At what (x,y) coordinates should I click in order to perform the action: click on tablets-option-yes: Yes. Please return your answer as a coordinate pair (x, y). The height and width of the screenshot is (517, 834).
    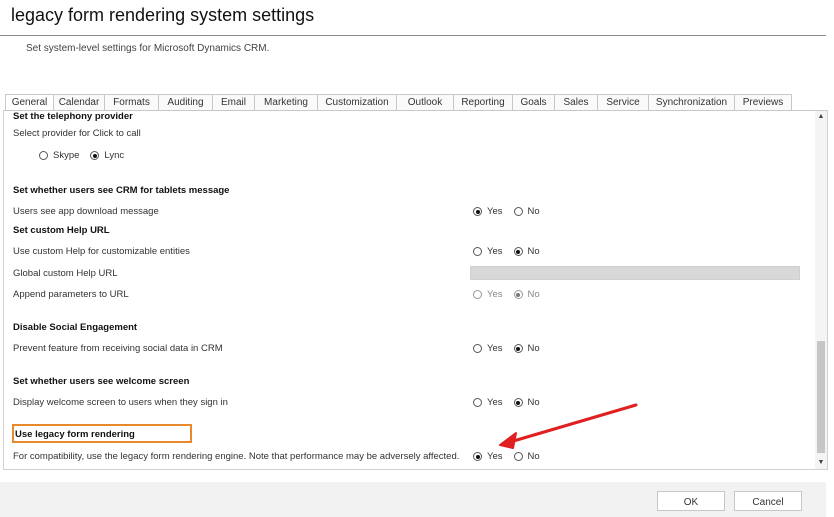
    Looking at the image, I should click on (488, 211).